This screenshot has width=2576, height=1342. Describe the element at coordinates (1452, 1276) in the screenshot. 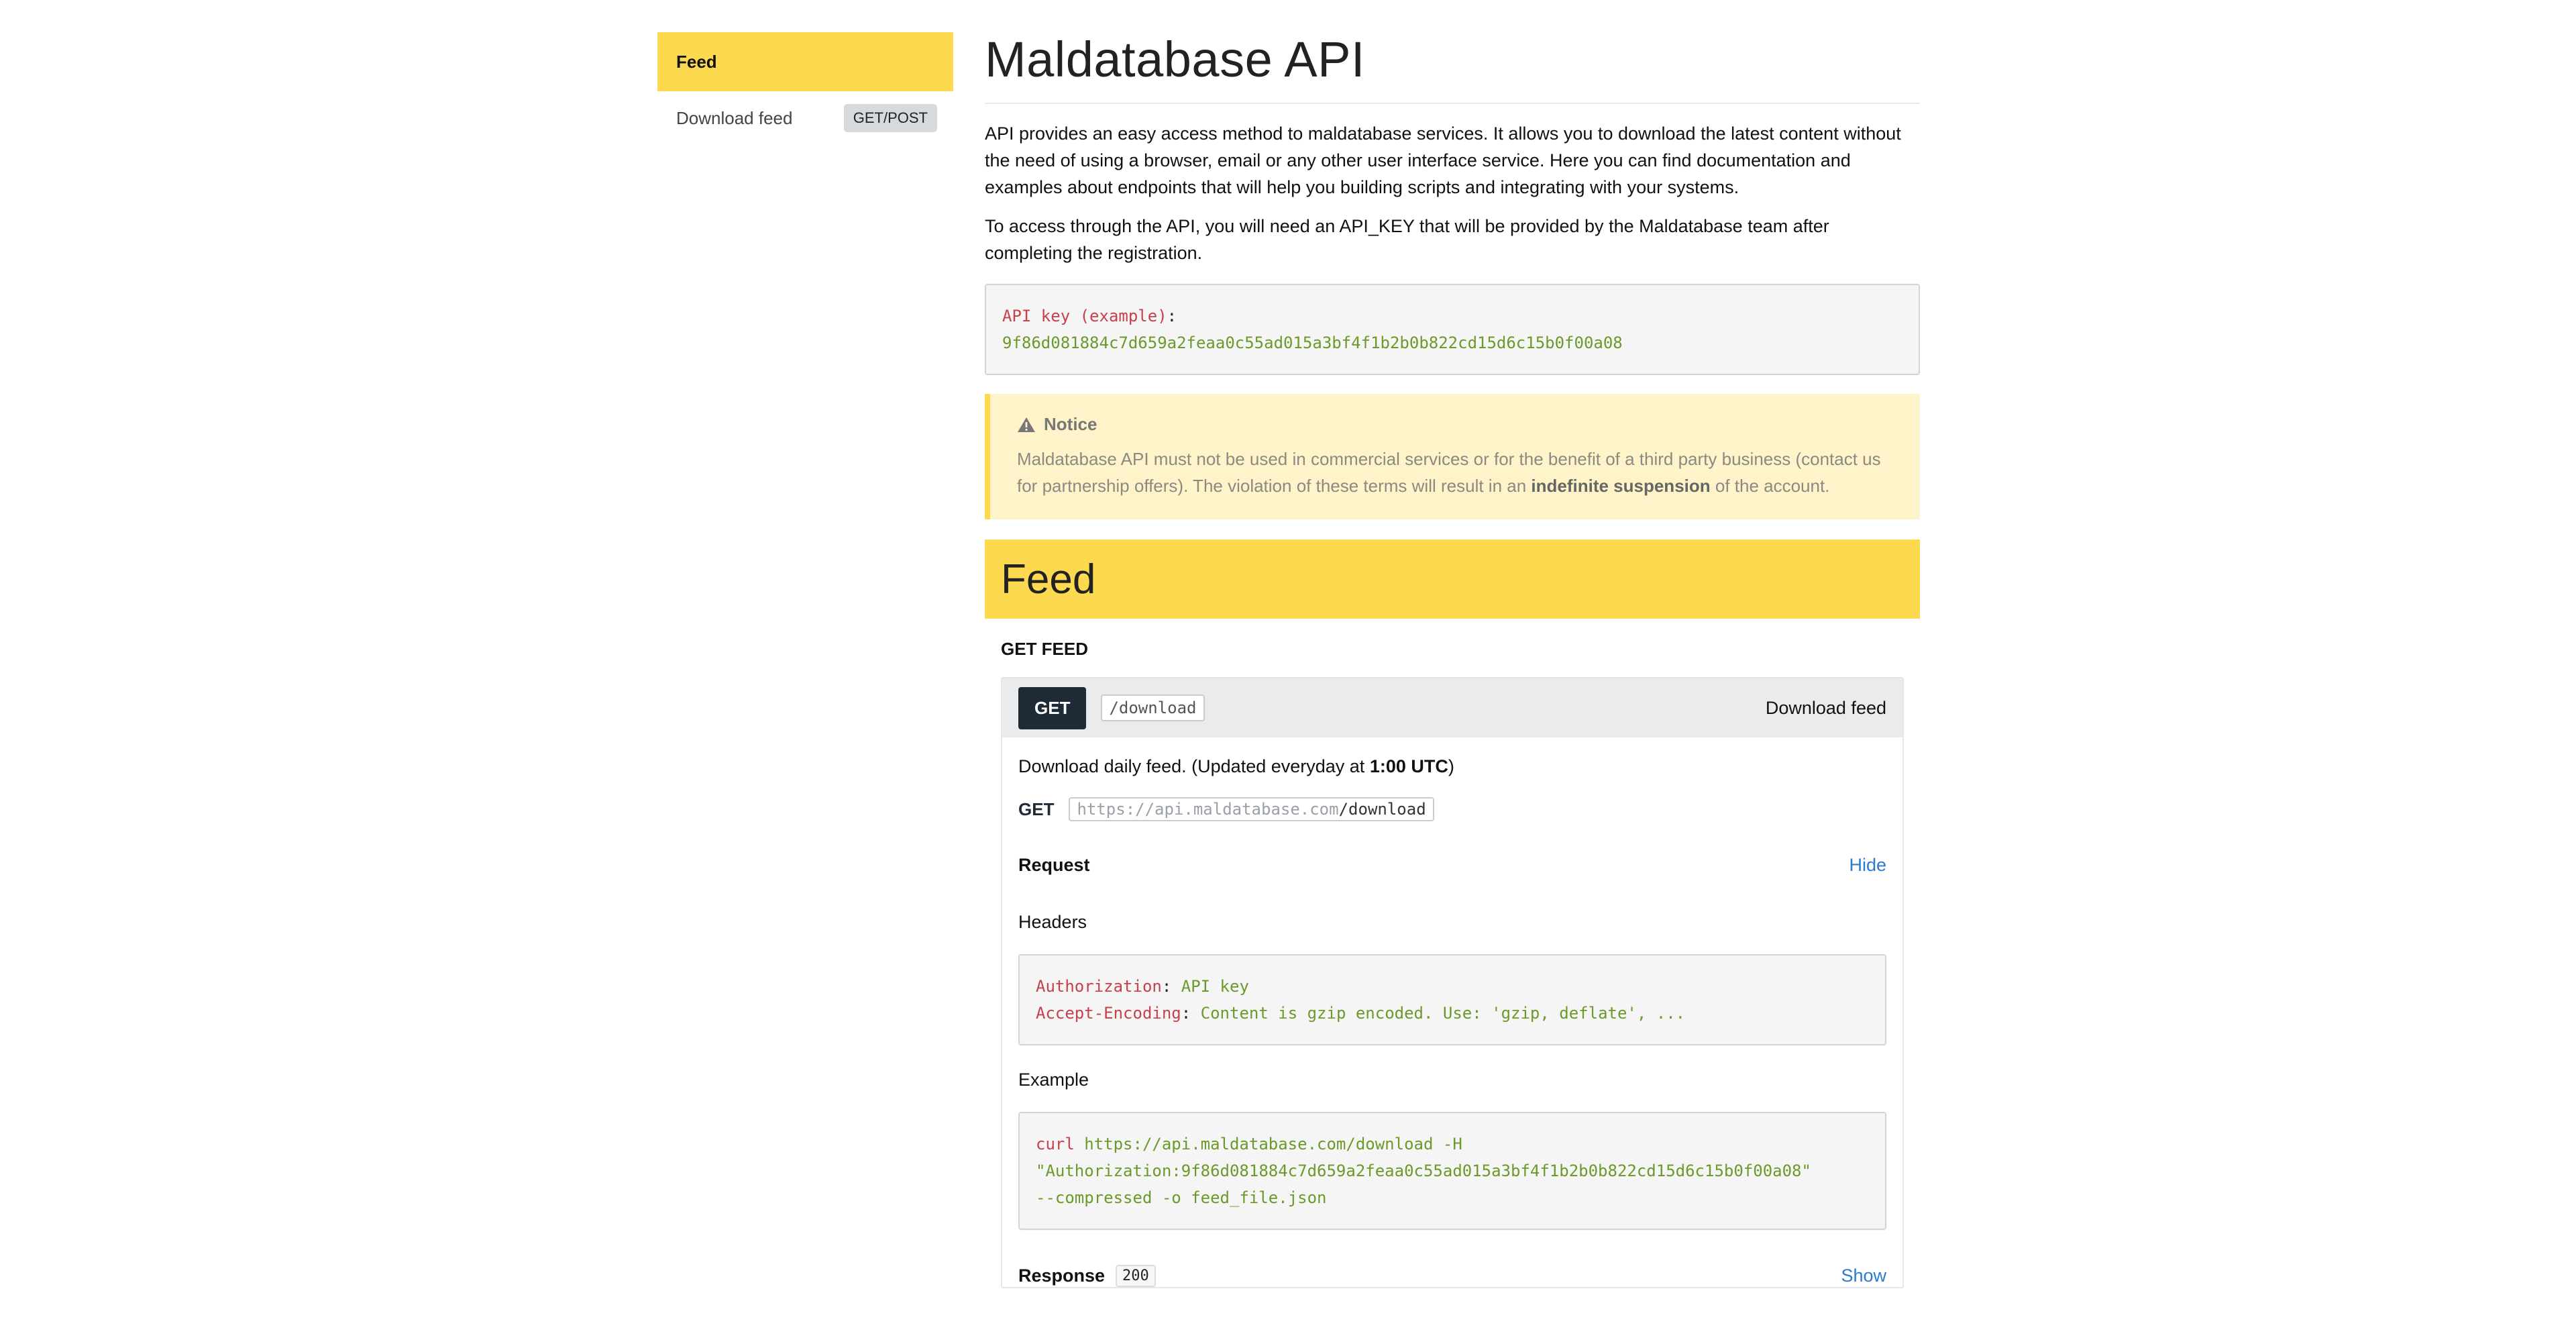

I see `response-row: Response 200 Show` at that location.